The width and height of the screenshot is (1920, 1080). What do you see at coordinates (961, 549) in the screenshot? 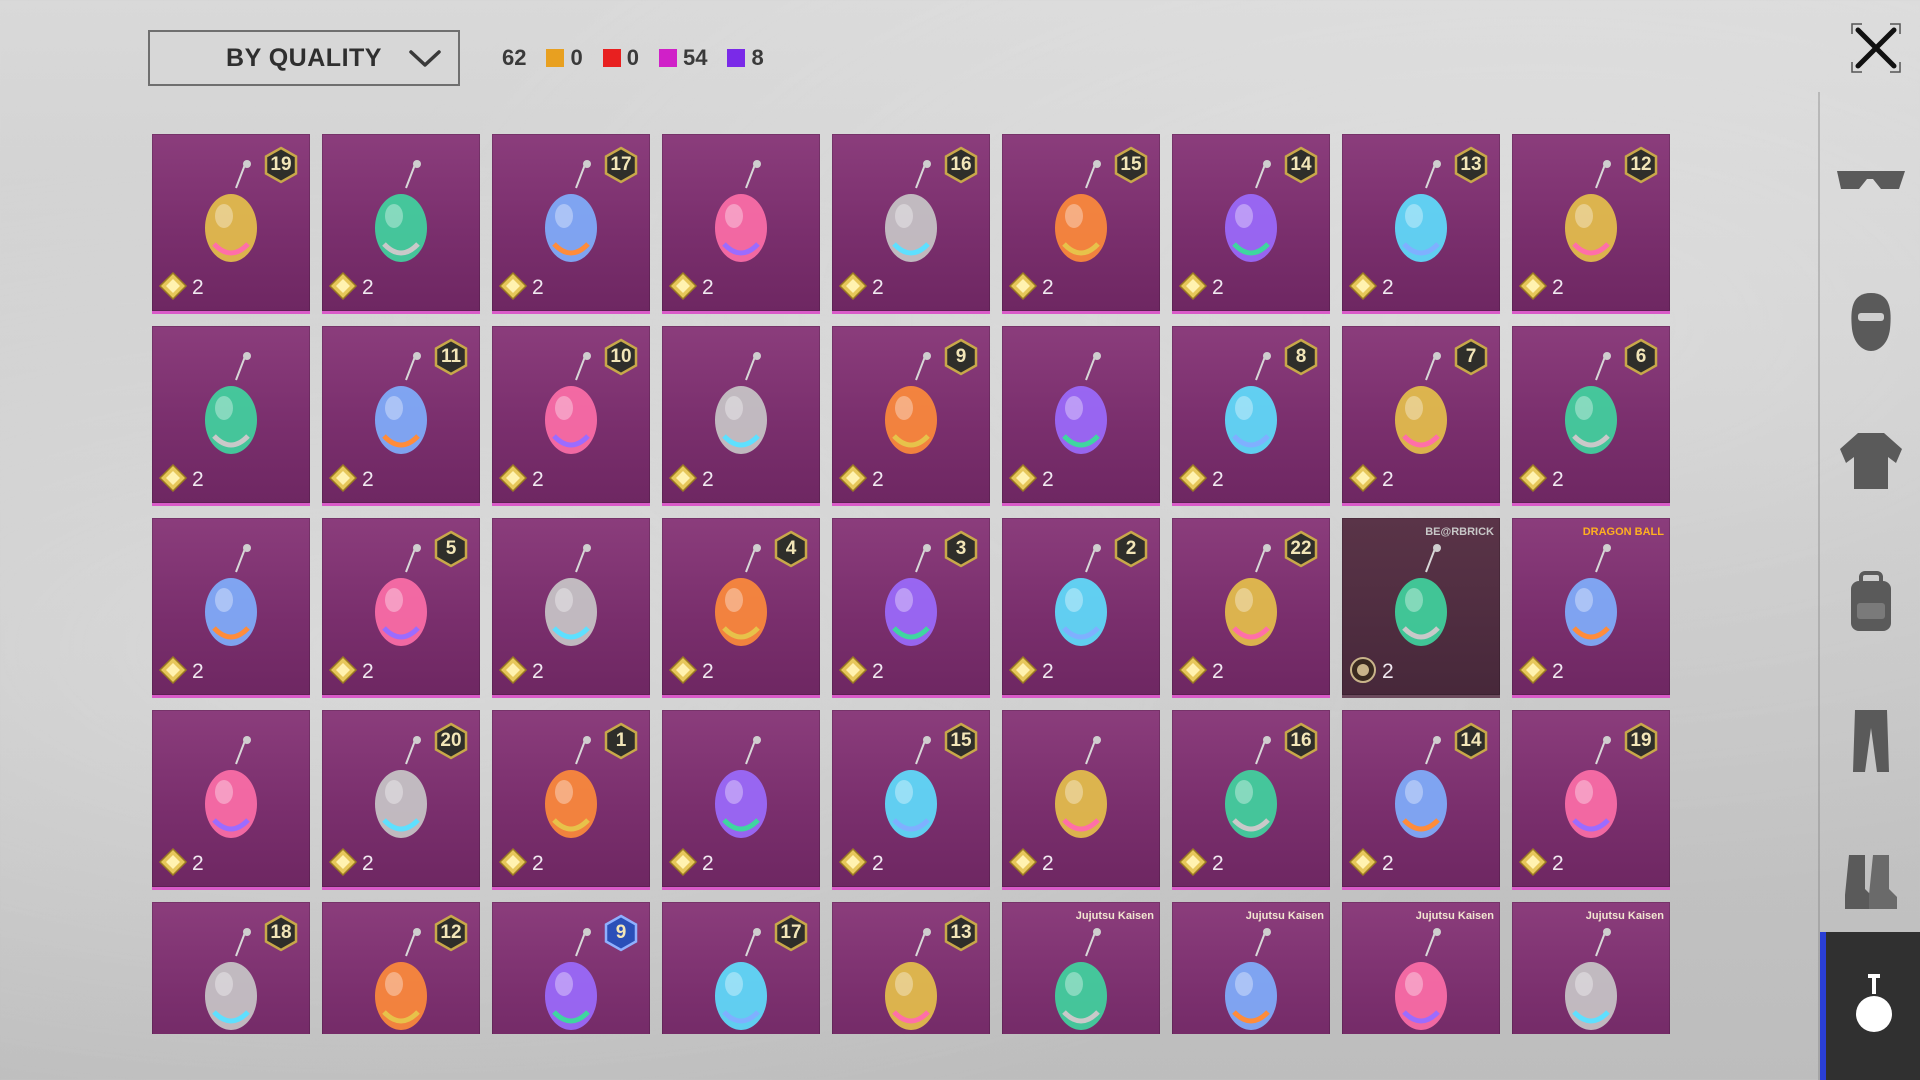
I see `level-badge: 3` at bounding box center [961, 549].